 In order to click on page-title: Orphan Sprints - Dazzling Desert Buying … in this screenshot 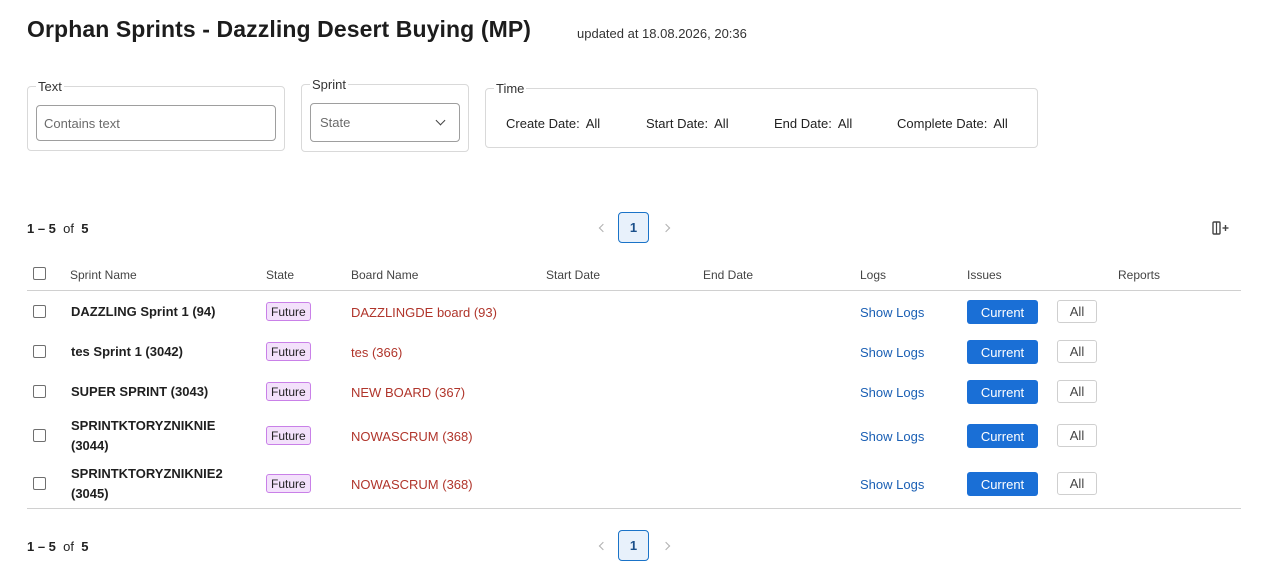, I will do `click(279, 29)`.